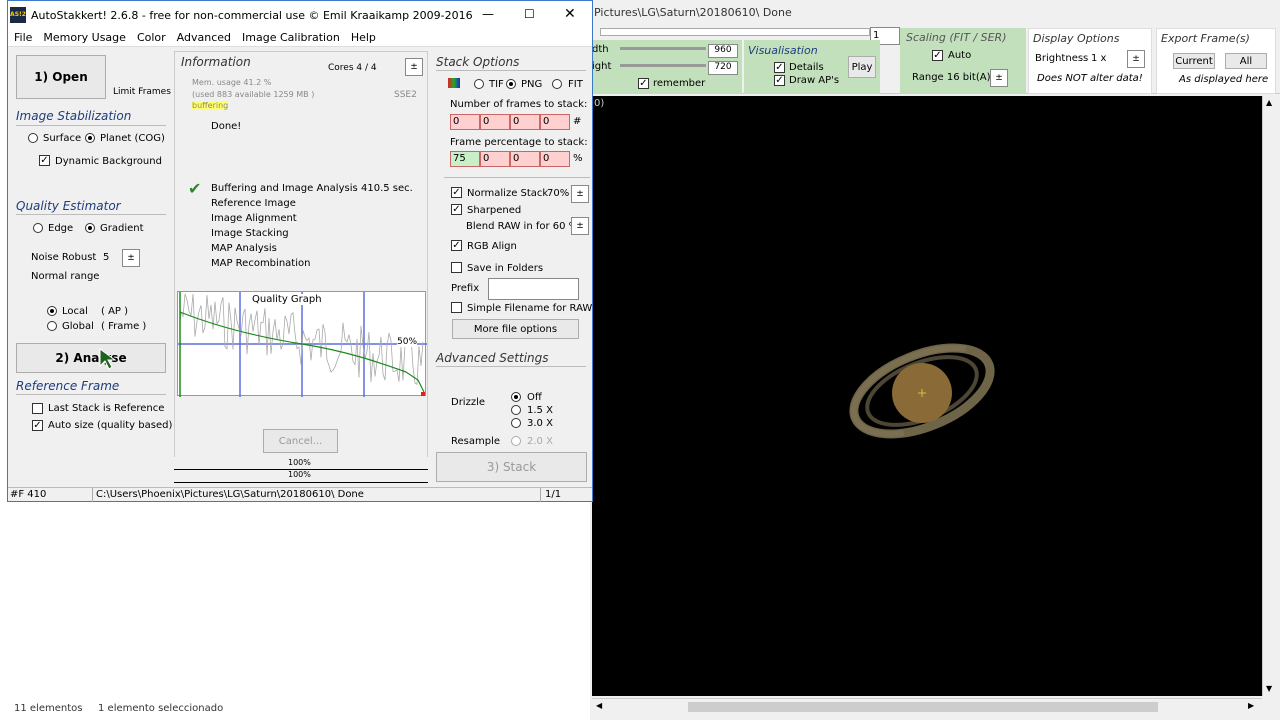  Describe the element at coordinates (663, 48) in the screenshot. I see `width-slider` at that location.